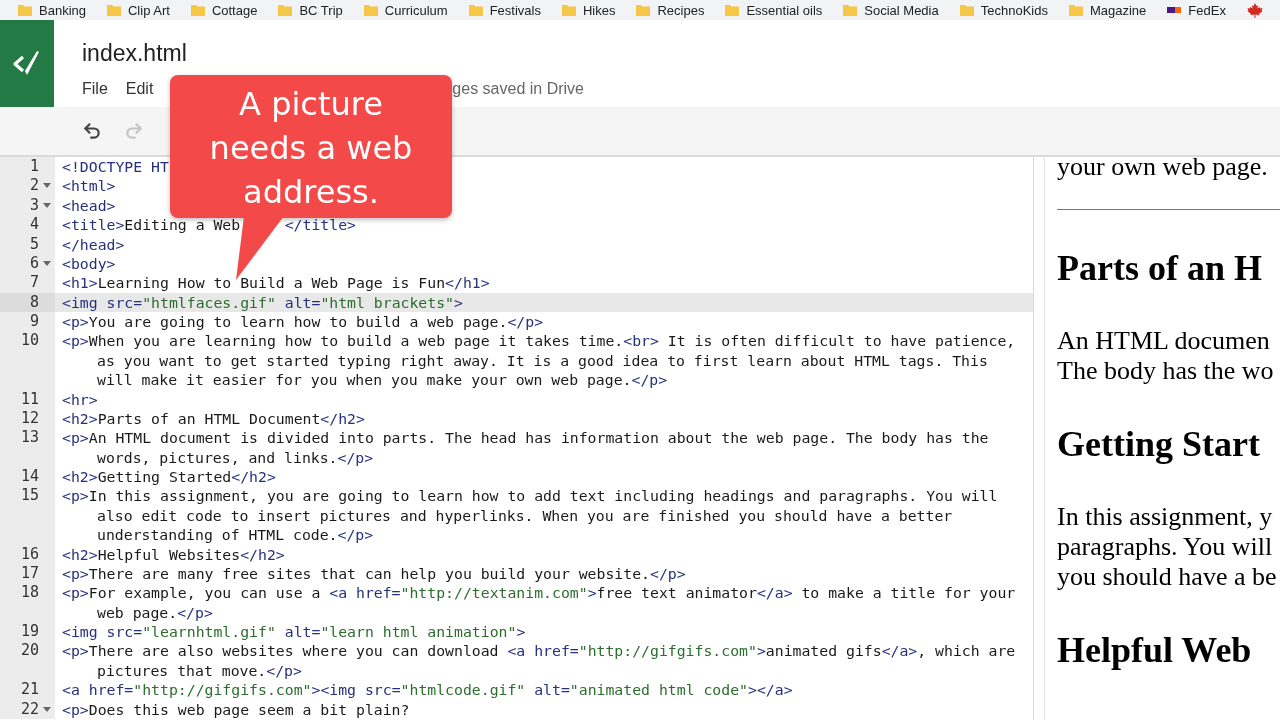  Describe the element at coordinates (29, 690) in the screenshot. I see `line-number: 21` at that location.